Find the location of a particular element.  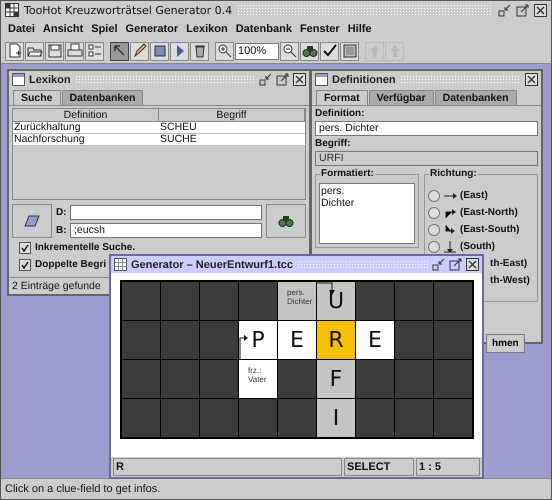

zoom-out-icon is located at coordinates (290, 51).